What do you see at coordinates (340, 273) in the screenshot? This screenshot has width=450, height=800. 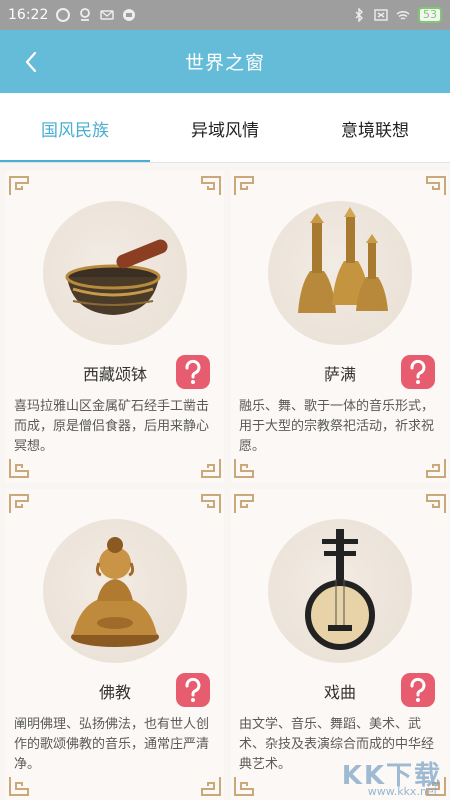 I see `shaman-bells-image` at bounding box center [340, 273].